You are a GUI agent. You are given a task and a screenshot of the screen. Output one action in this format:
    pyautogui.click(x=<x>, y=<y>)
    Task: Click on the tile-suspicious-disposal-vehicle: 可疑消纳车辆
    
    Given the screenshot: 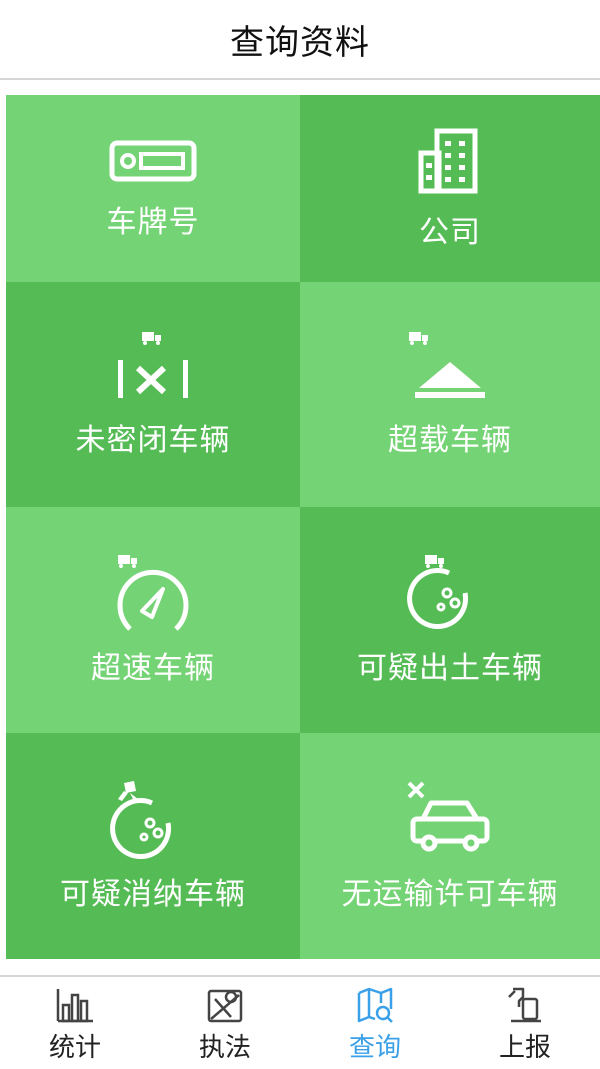 What is the action you would take?
    pyautogui.click(x=153, y=846)
    